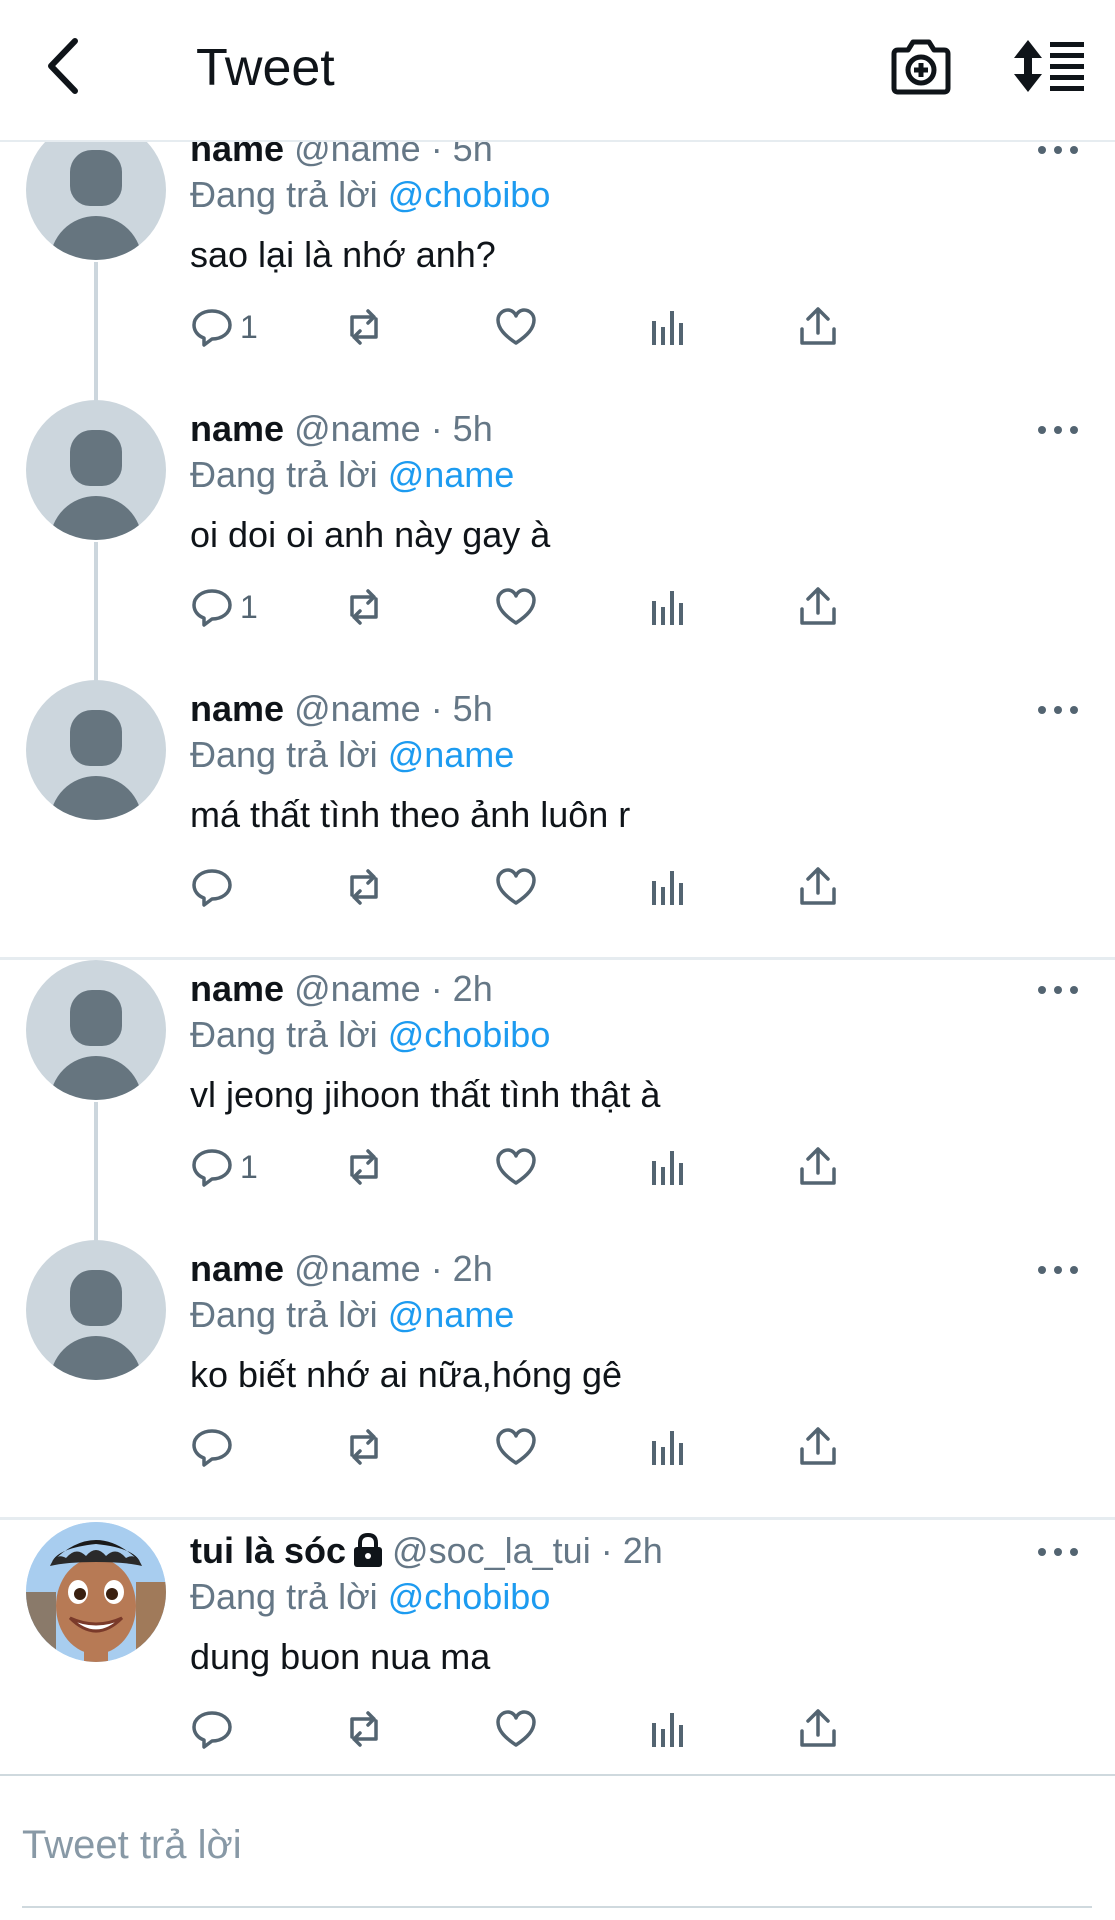  Describe the element at coordinates (212, 1448) in the screenshot. I see `reply-icon` at that location.